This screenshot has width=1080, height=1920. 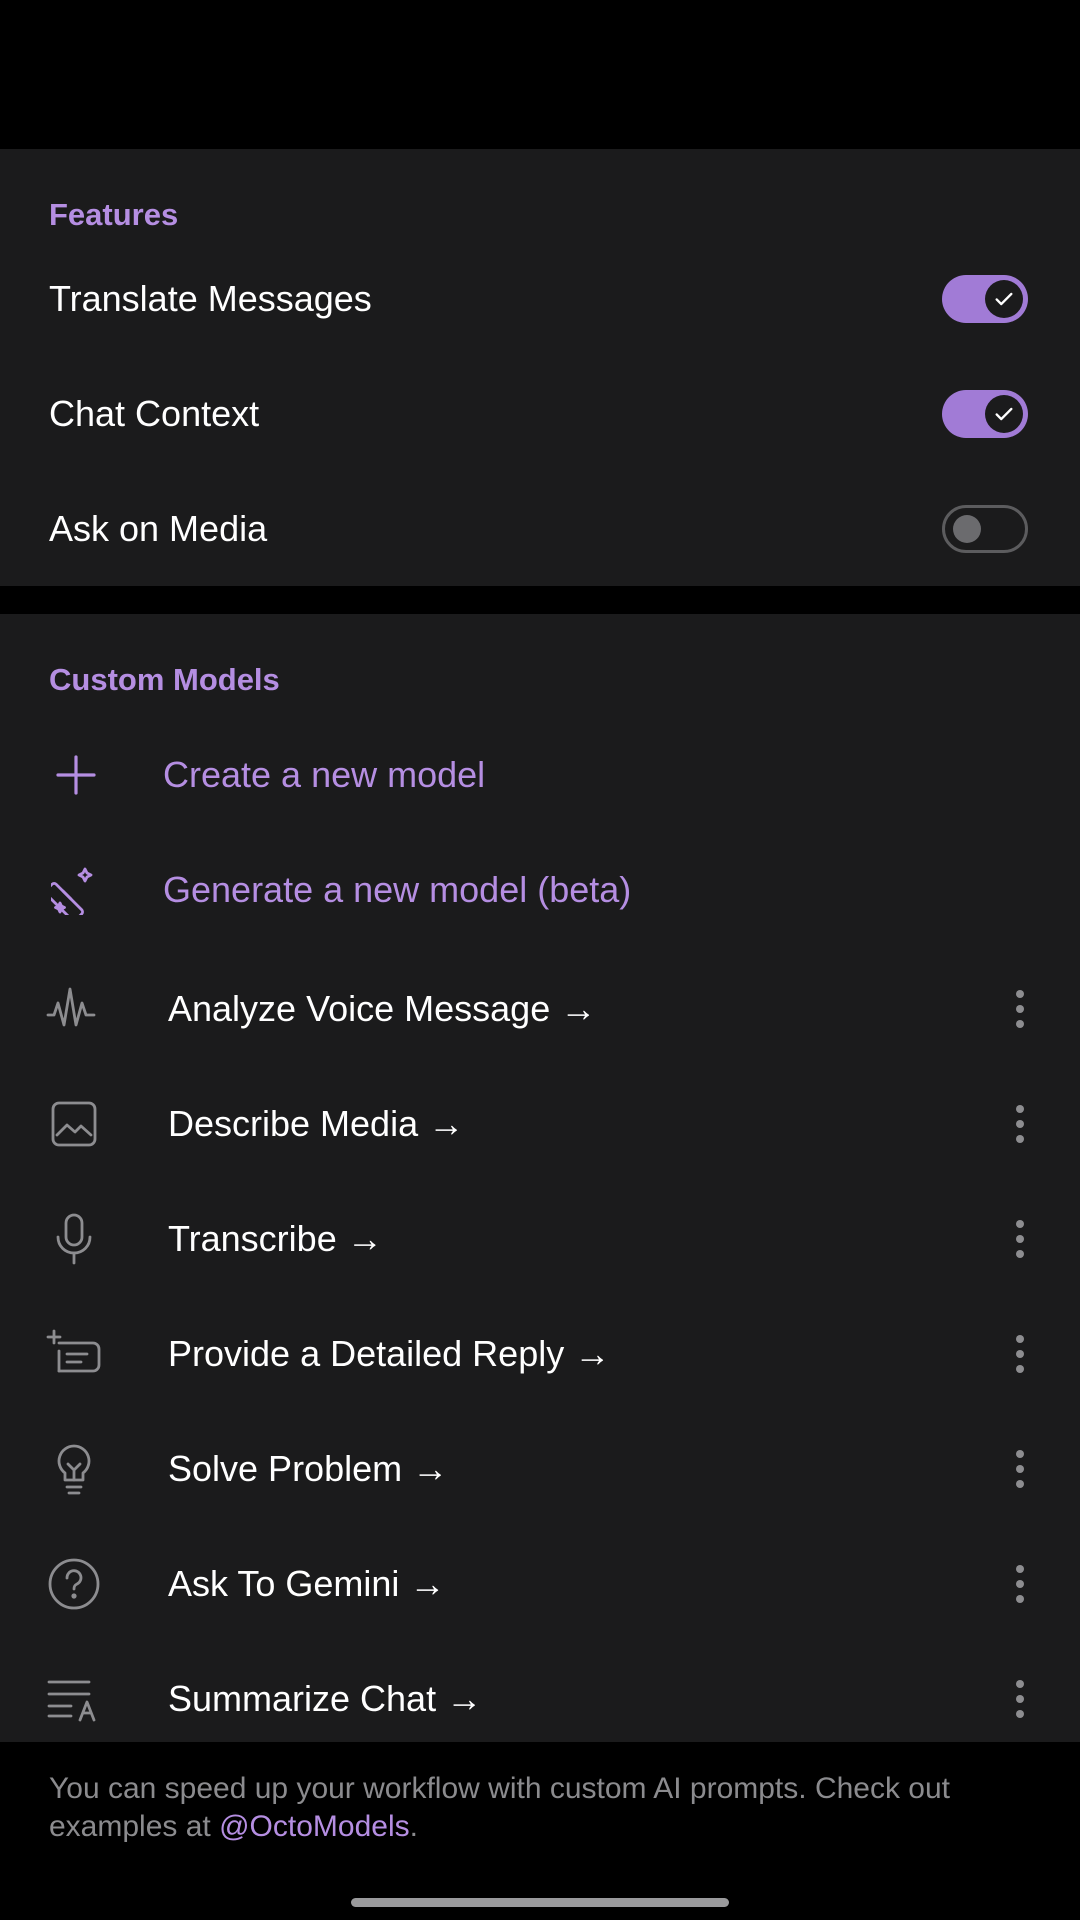 I want to click on chat-context-toggle, so click(x=985, y=413).